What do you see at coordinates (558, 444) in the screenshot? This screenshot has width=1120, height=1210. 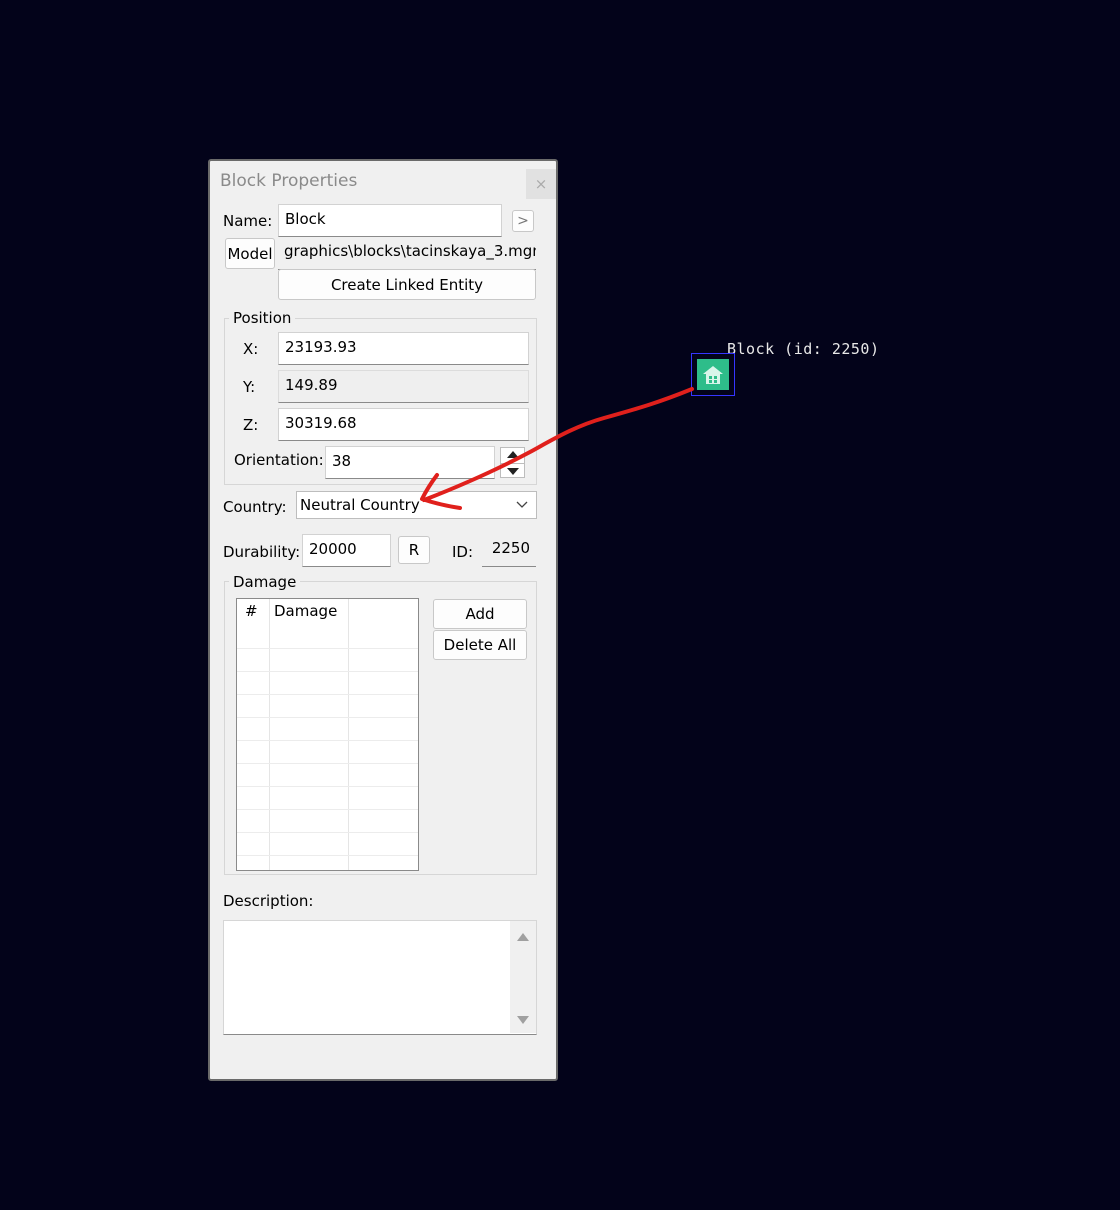 I see `arrow-stroke` at bounding box center [558, 444].